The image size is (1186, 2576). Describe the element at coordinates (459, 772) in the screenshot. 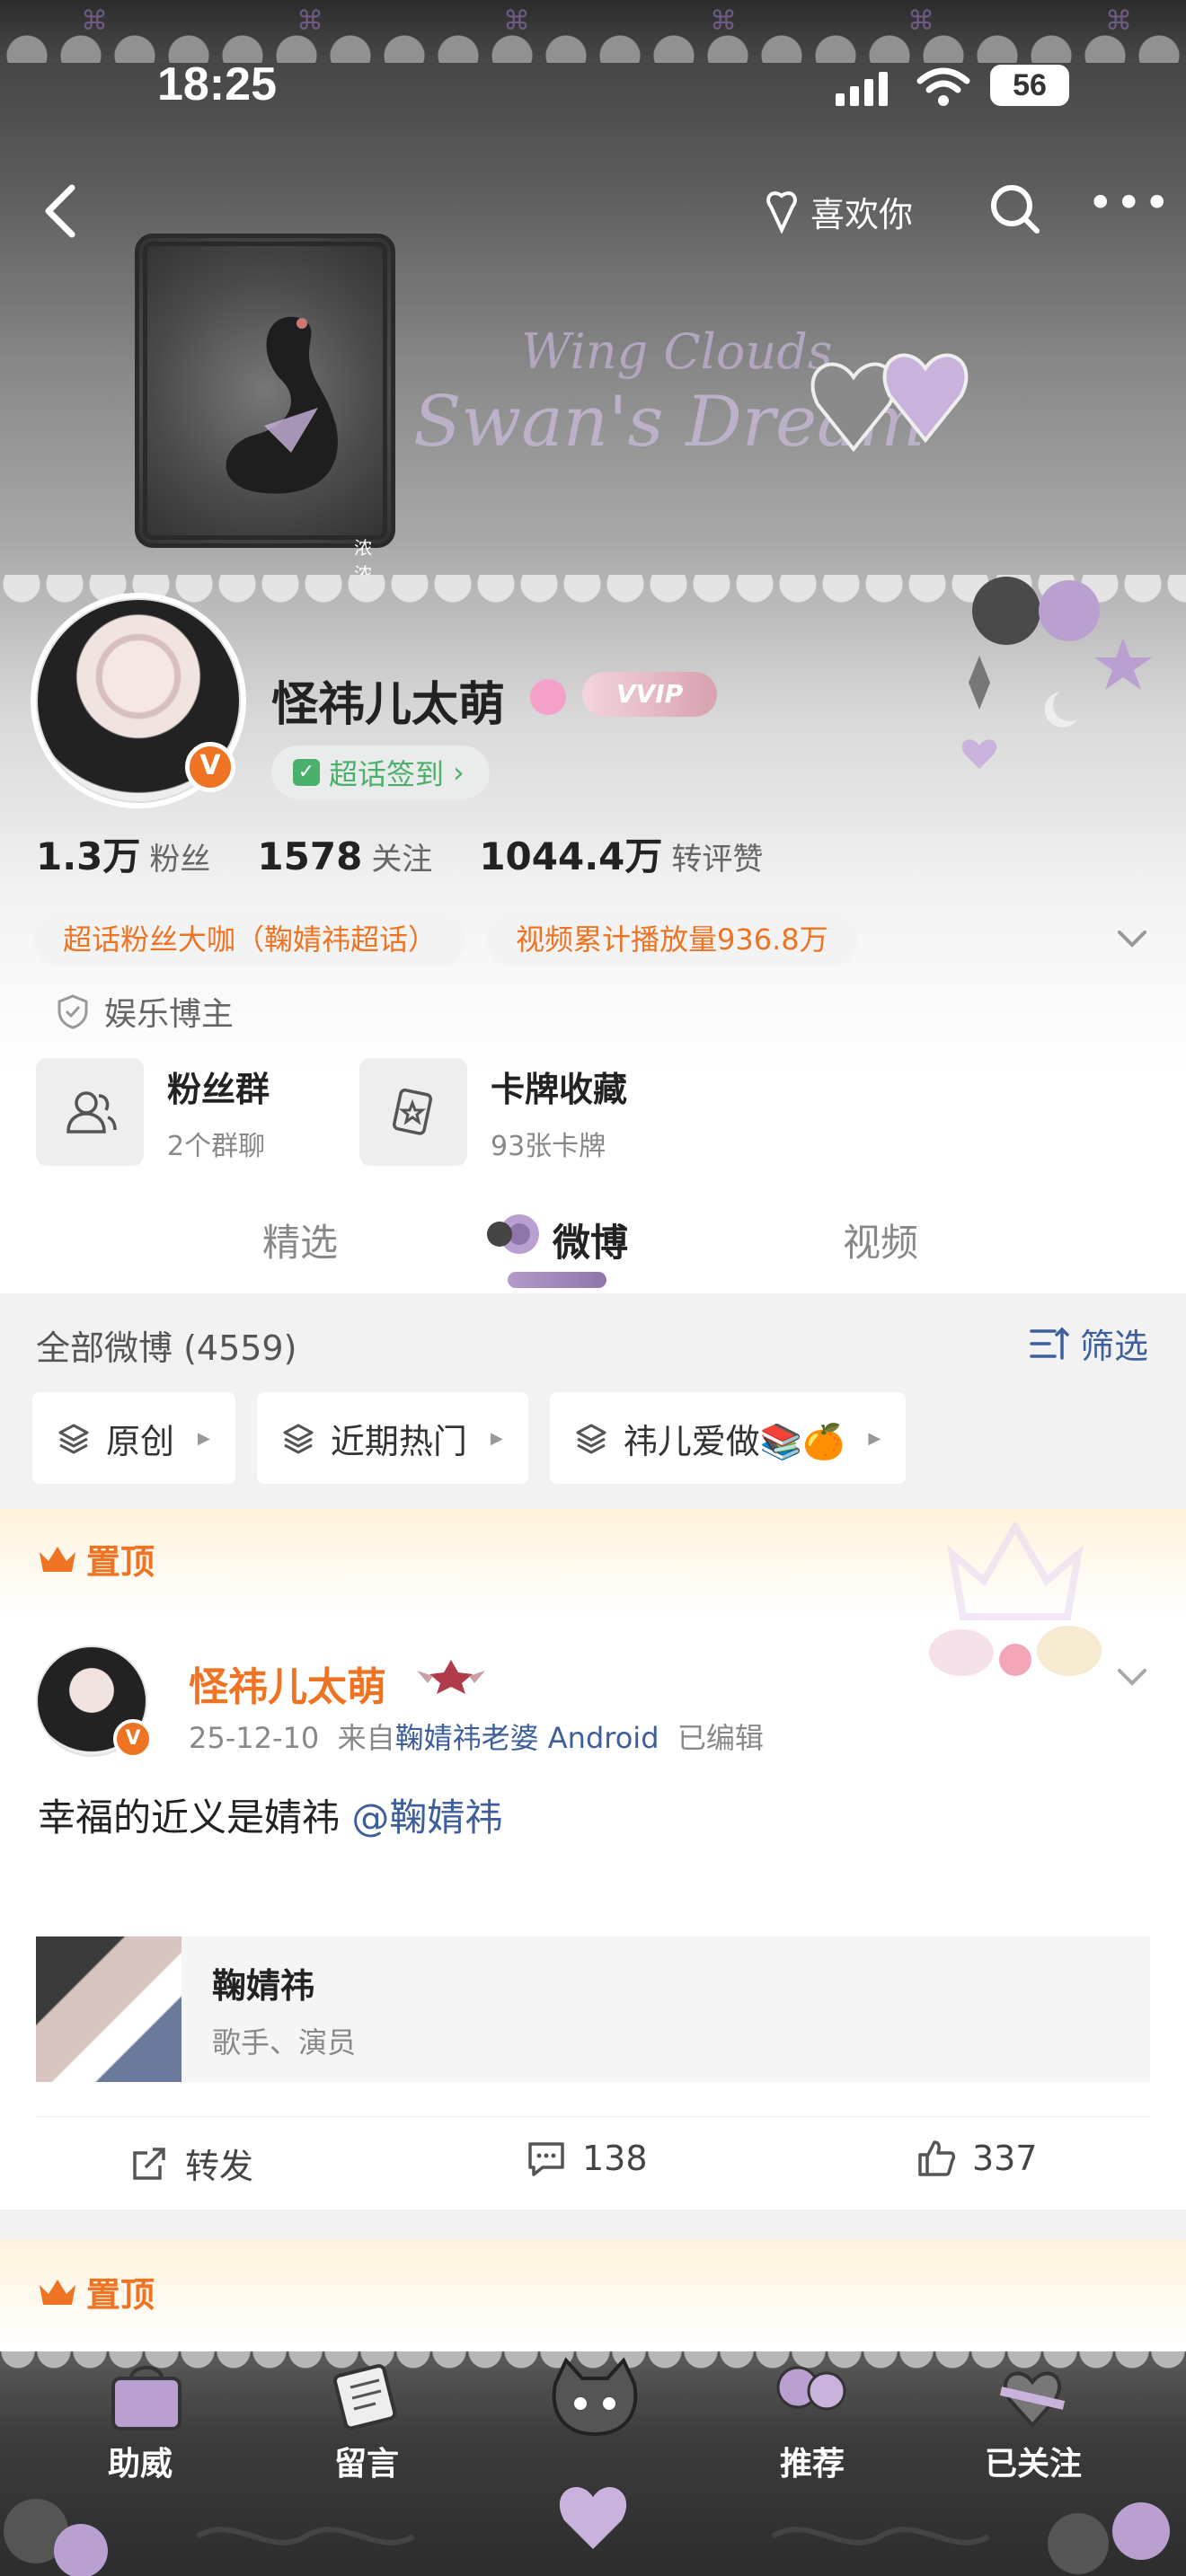

I see `chevron-right-icon: ›` at that location.